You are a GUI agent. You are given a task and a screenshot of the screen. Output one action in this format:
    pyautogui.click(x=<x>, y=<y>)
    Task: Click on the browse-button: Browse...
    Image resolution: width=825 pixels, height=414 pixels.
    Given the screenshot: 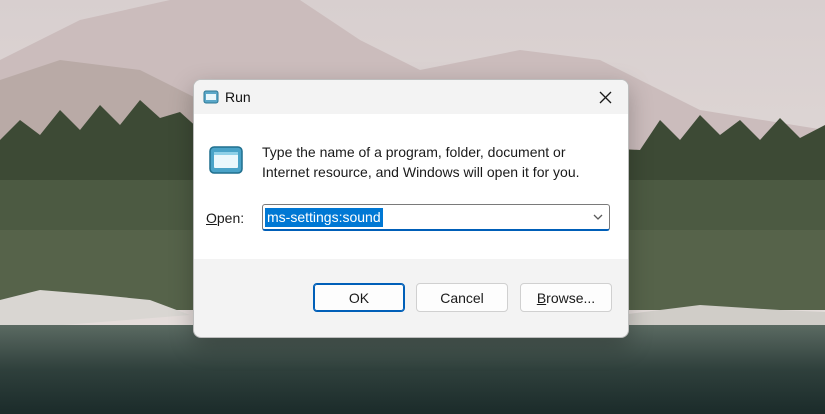 What is the action you would take?
    pyautogui.click(x=566, y=297)
    